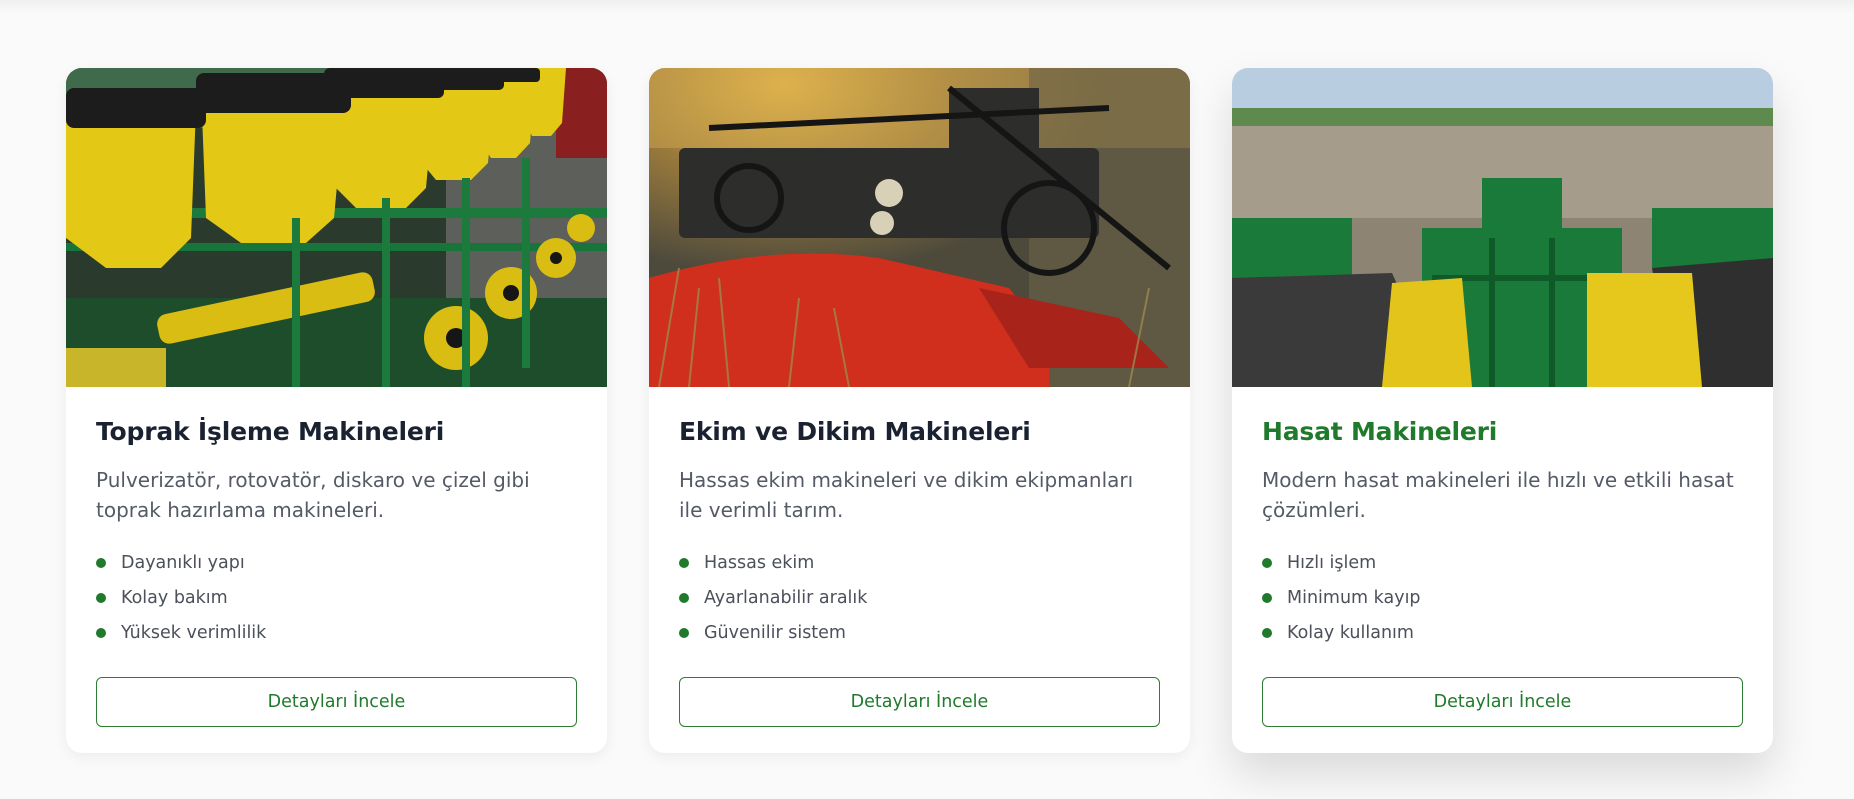  Describe the element at coordinates (775, 632) in the screenshot. I see `feature-label: Güvenilir sistem` at that location.